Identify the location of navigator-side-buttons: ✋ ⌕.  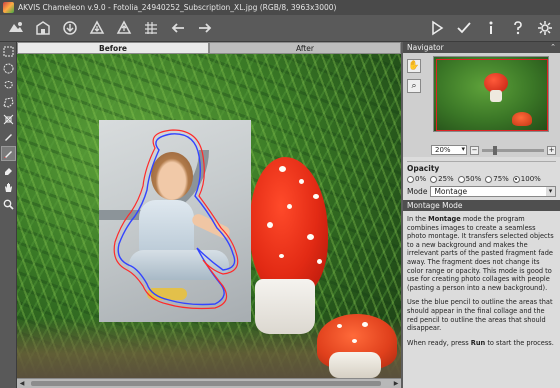
(415, 76).